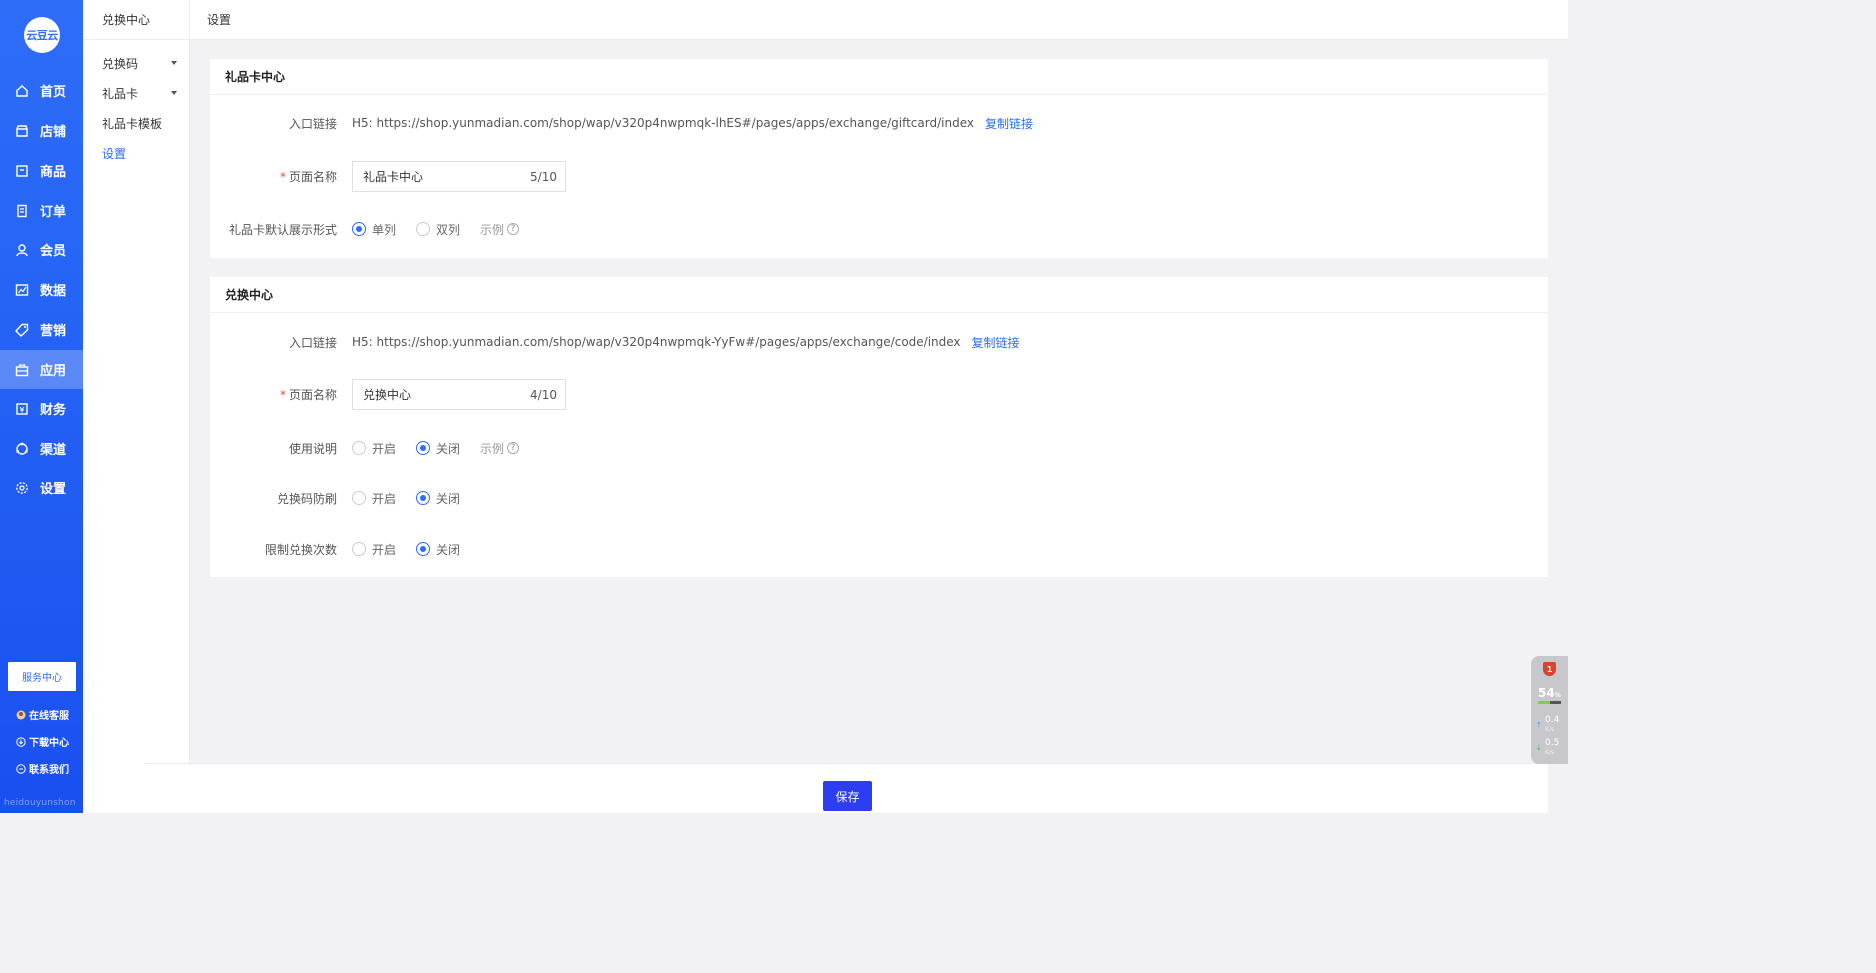 The width and height of the screenshot is (1876, 973). Describe the element at coordinates (374, 498) in the screenshot. I see `anti-brush-on-radio: 开启` at that location.